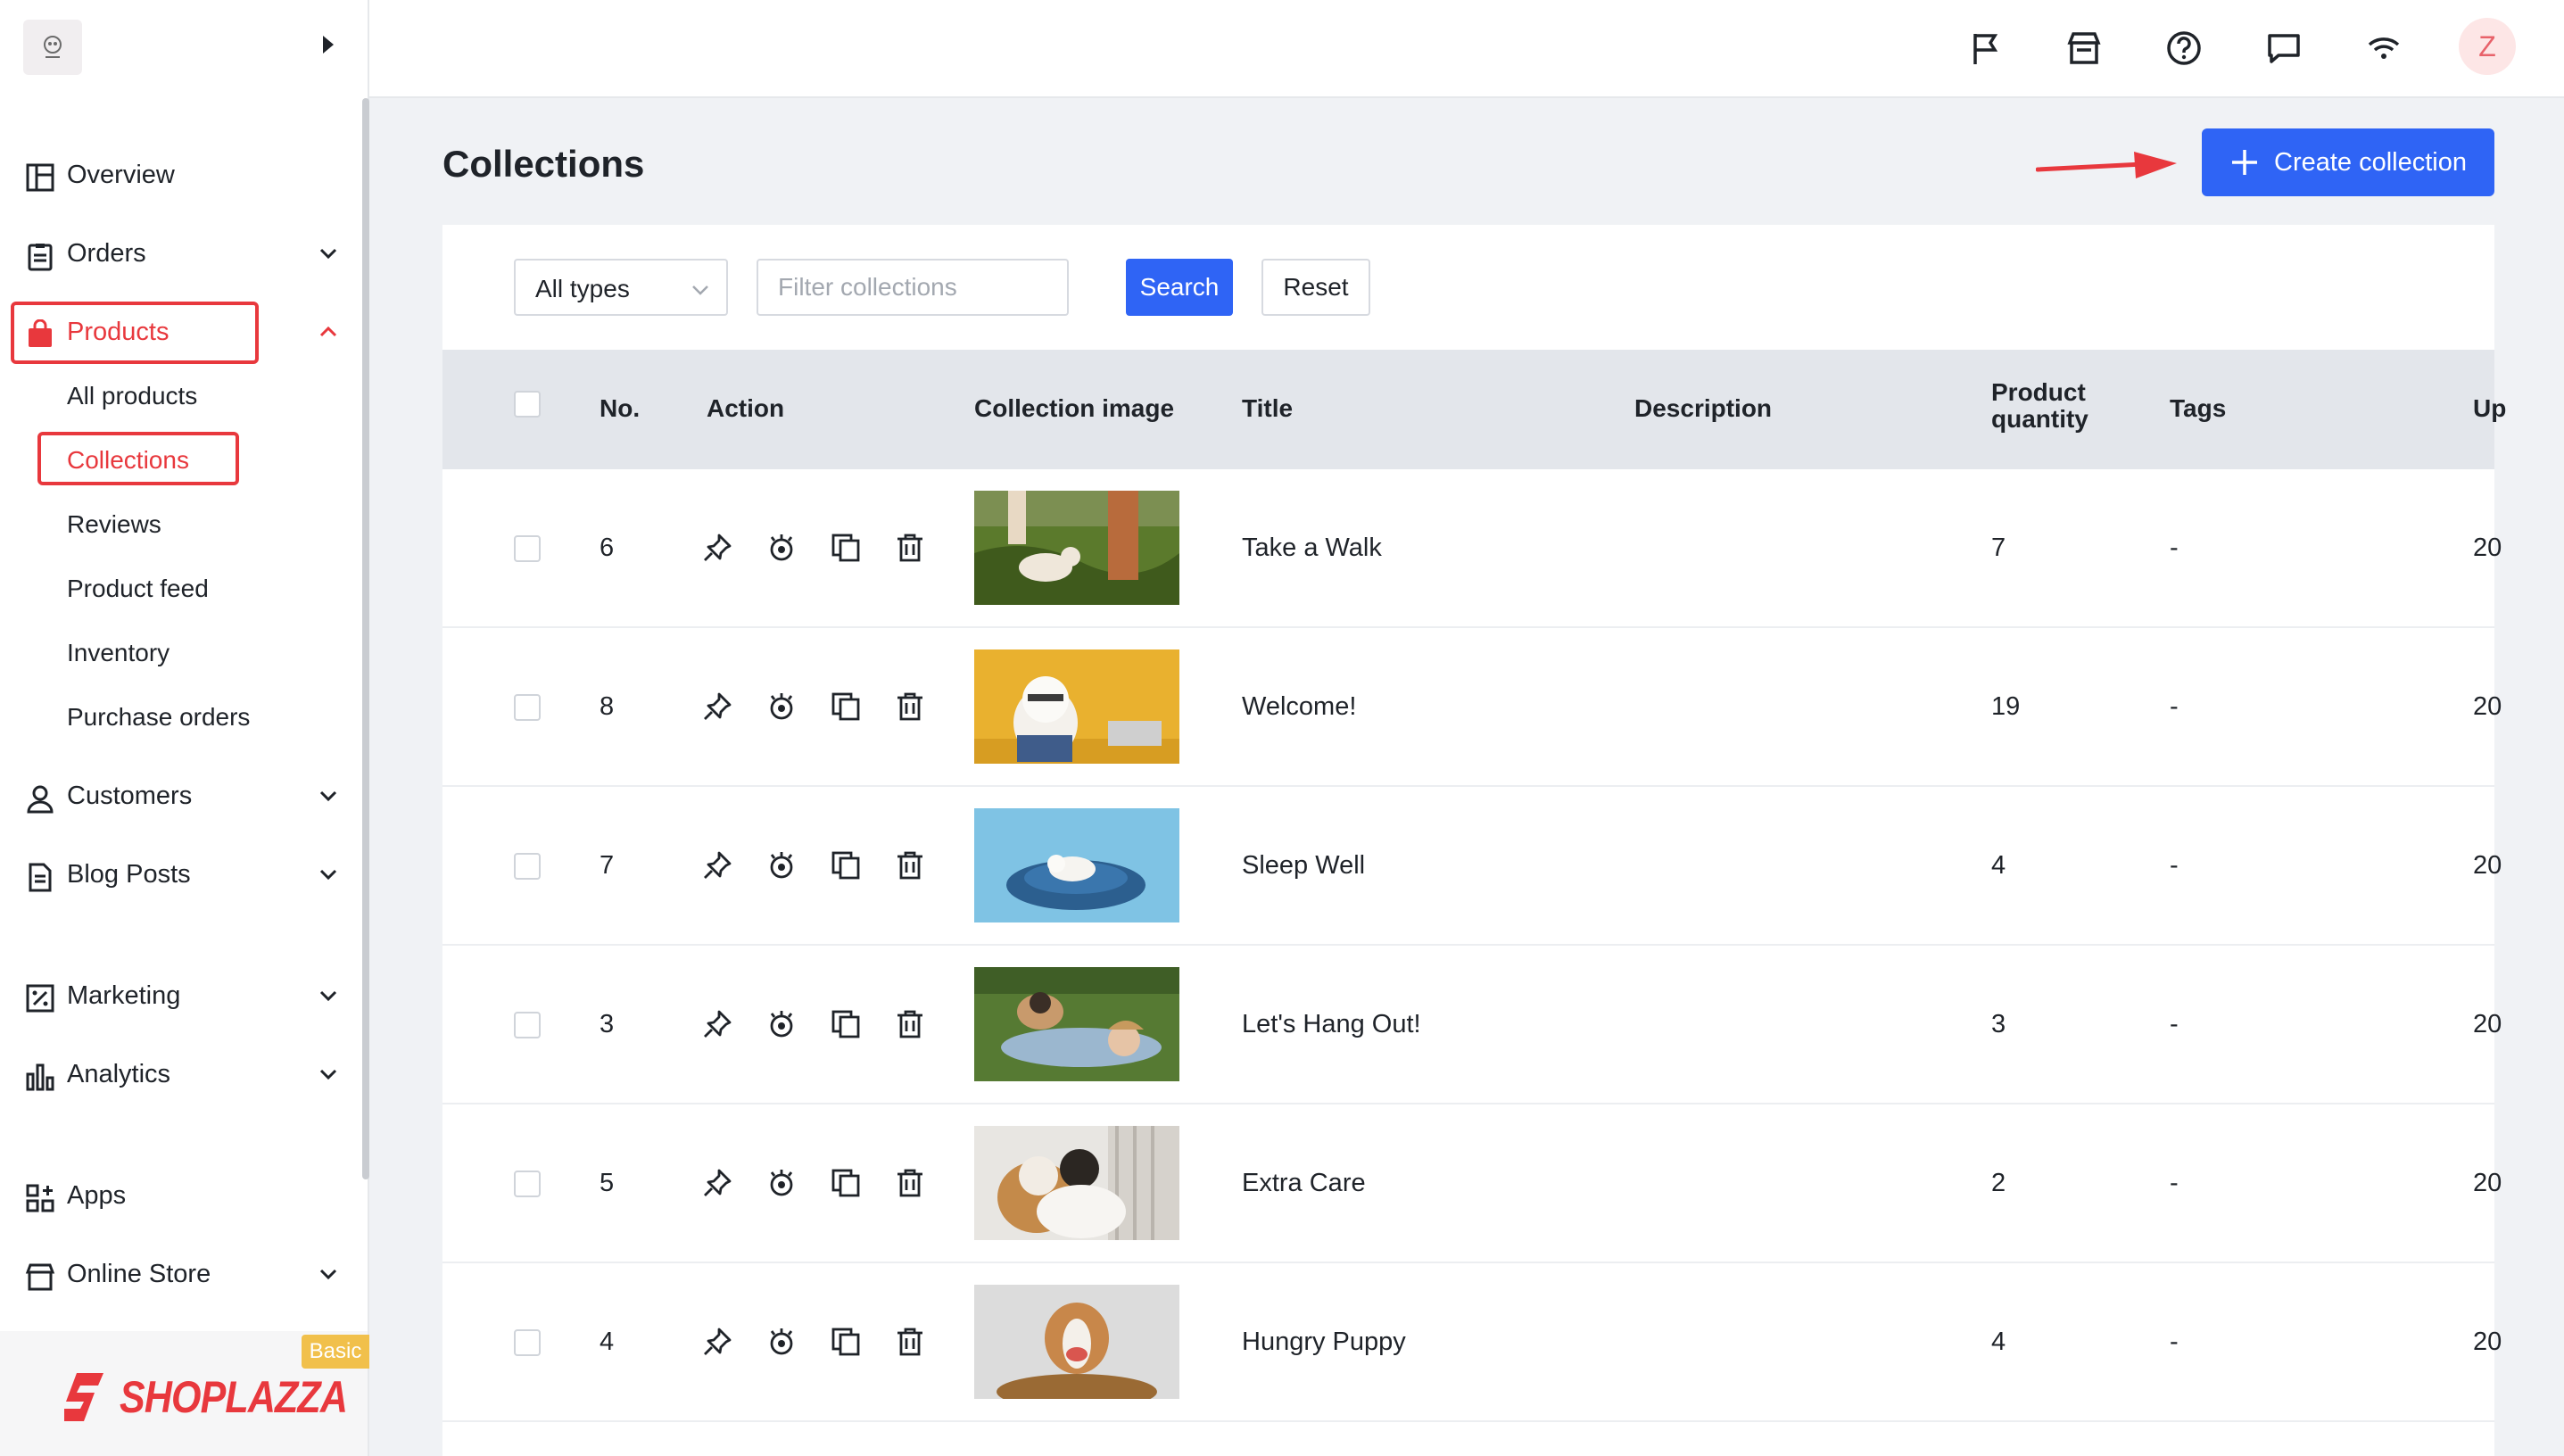 The image size is (2564, 1456). I want to click on table-row: 8 Welcome! 19 - 20, so click(1472, 708).